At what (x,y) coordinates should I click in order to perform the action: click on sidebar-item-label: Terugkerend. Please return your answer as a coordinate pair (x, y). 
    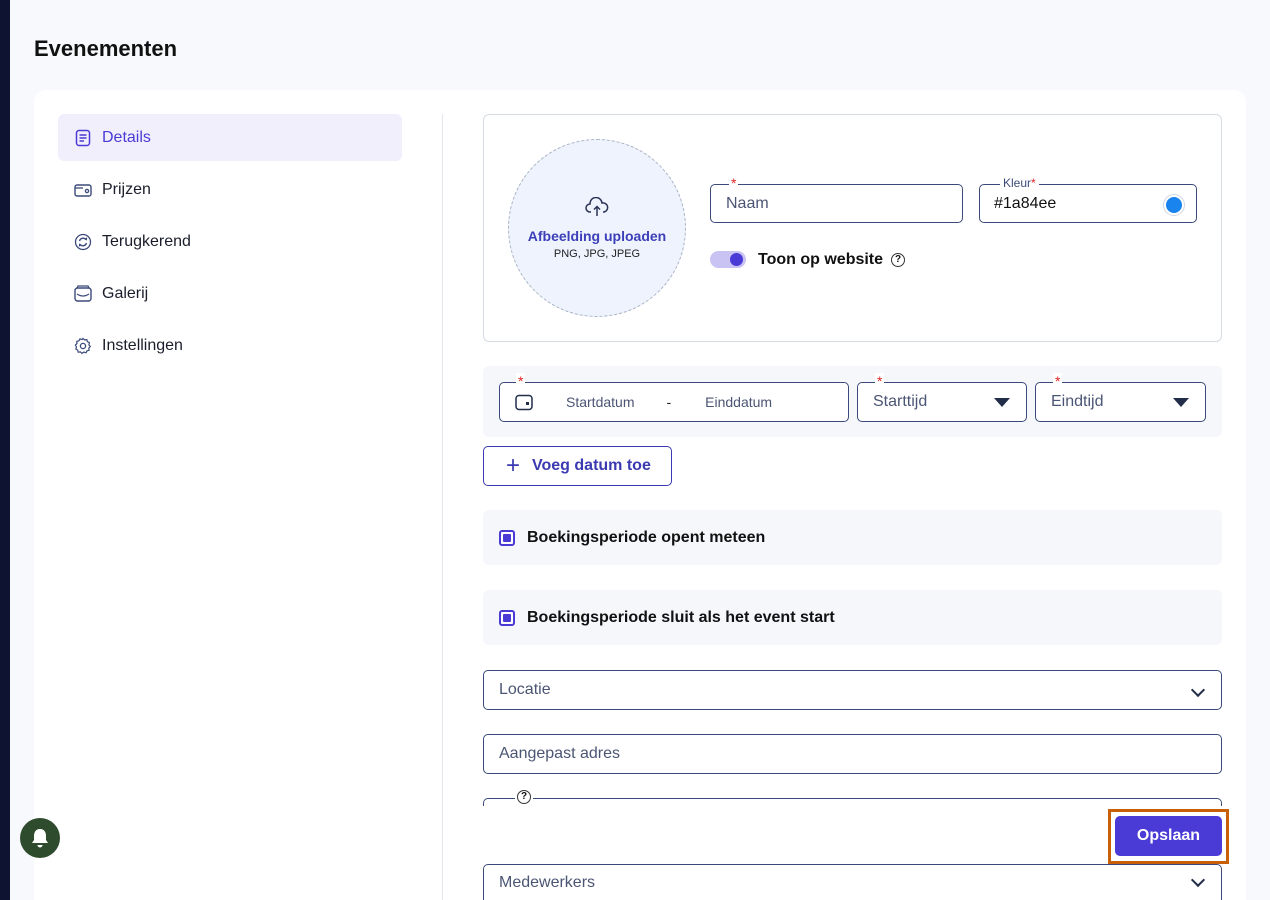
    Looking at the image, I should click on (146, 241).